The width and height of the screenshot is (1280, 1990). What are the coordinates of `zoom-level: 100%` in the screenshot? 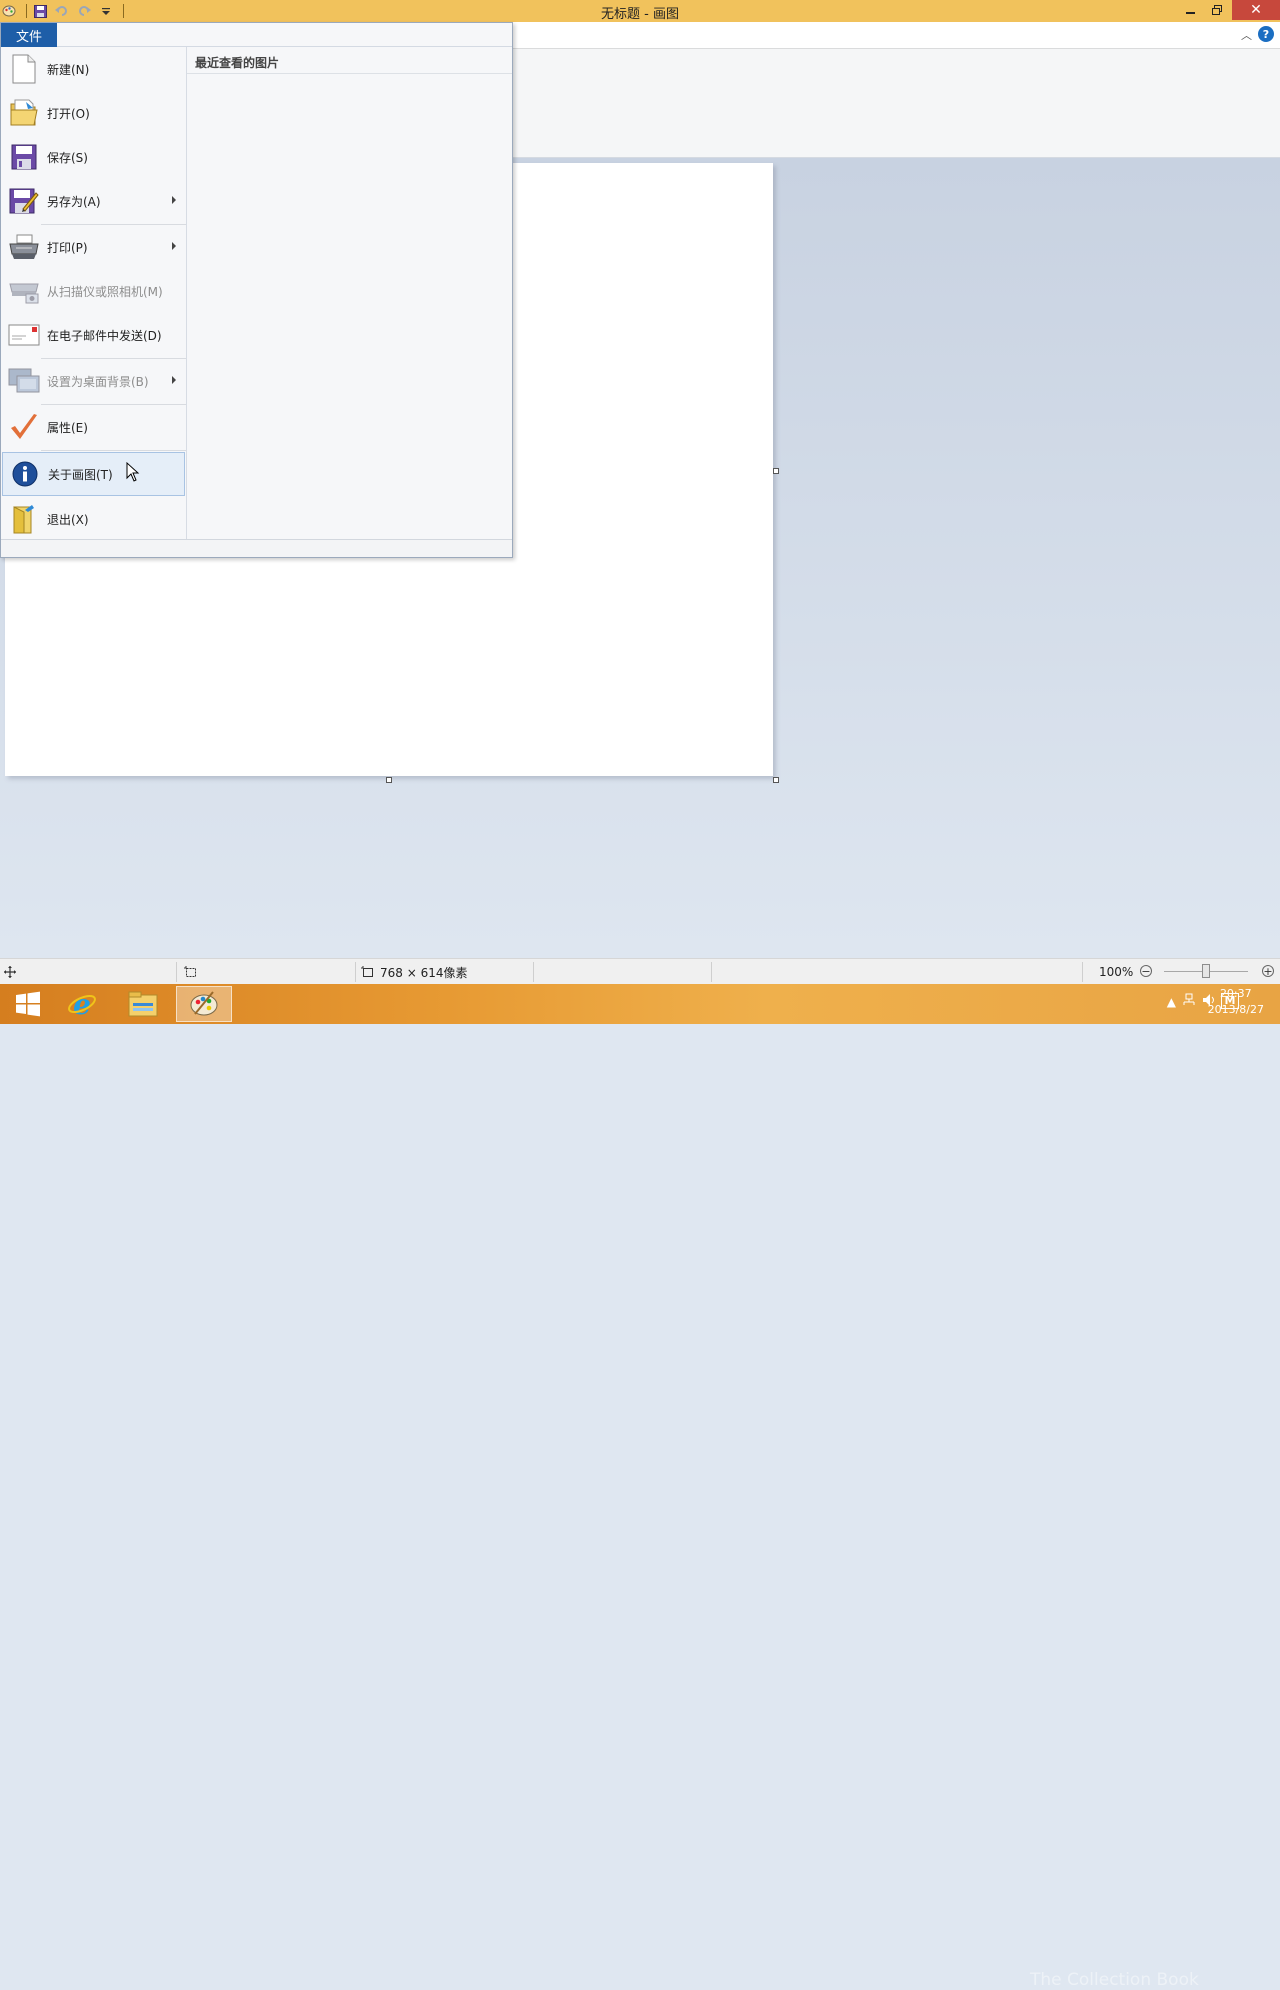 It's located at (1116, 972).